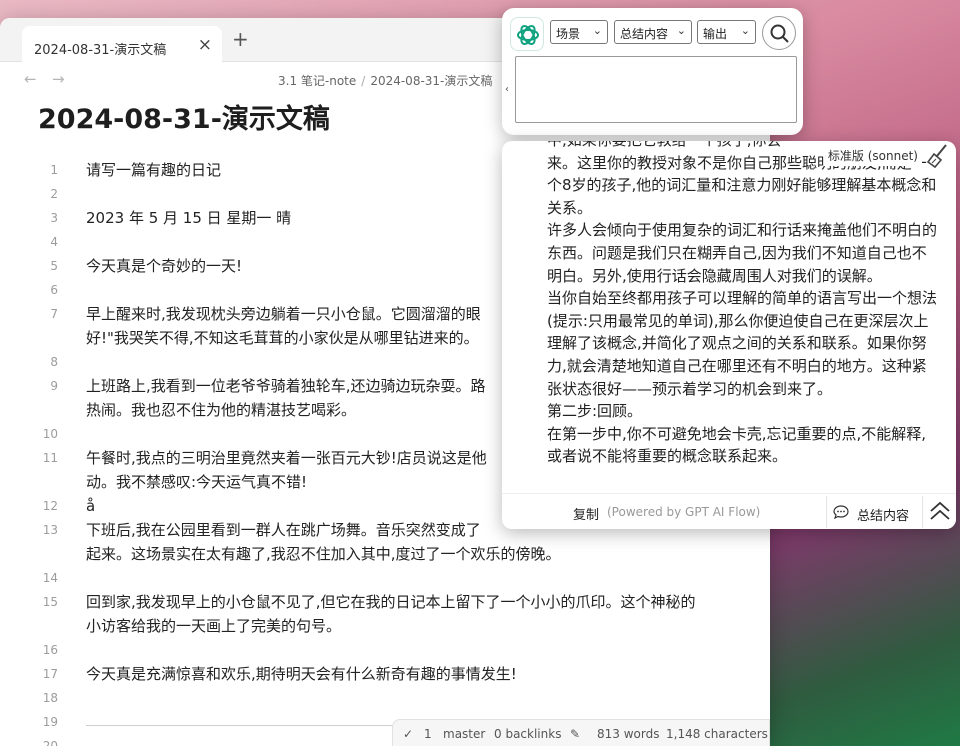  Describe the element at coordinates (717, 734) in the screenshot. I see `character-count: 1,148 characters` at that location.